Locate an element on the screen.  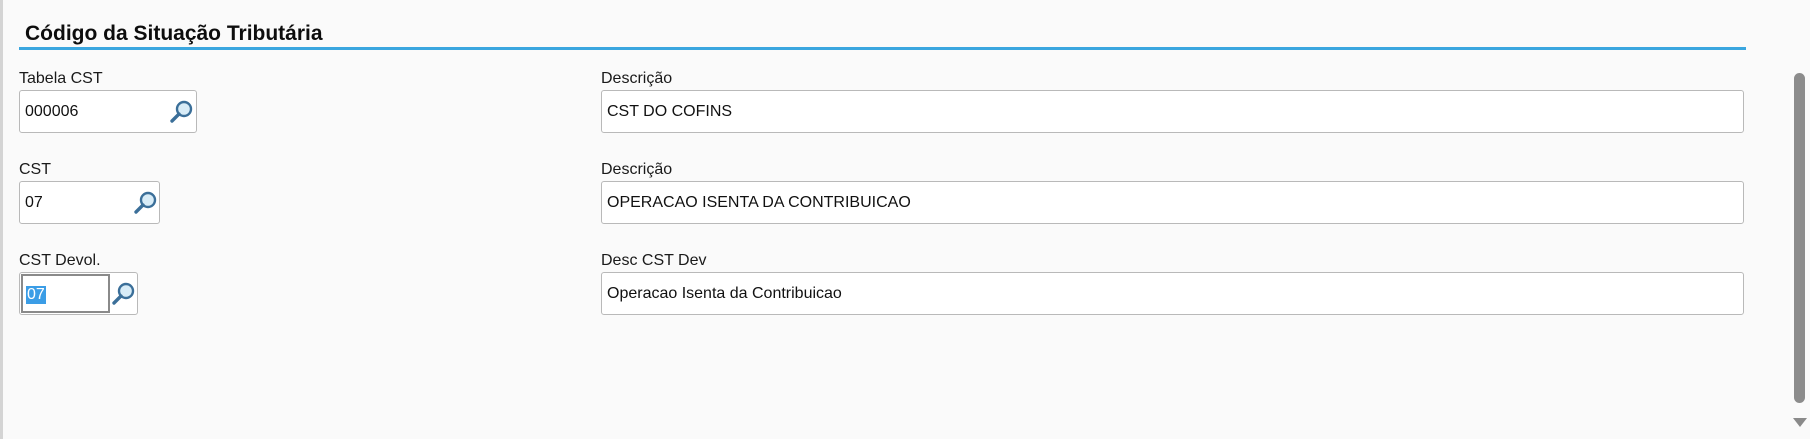
cst-devol-label: CST Devol. is located at coordinates (60, 260).